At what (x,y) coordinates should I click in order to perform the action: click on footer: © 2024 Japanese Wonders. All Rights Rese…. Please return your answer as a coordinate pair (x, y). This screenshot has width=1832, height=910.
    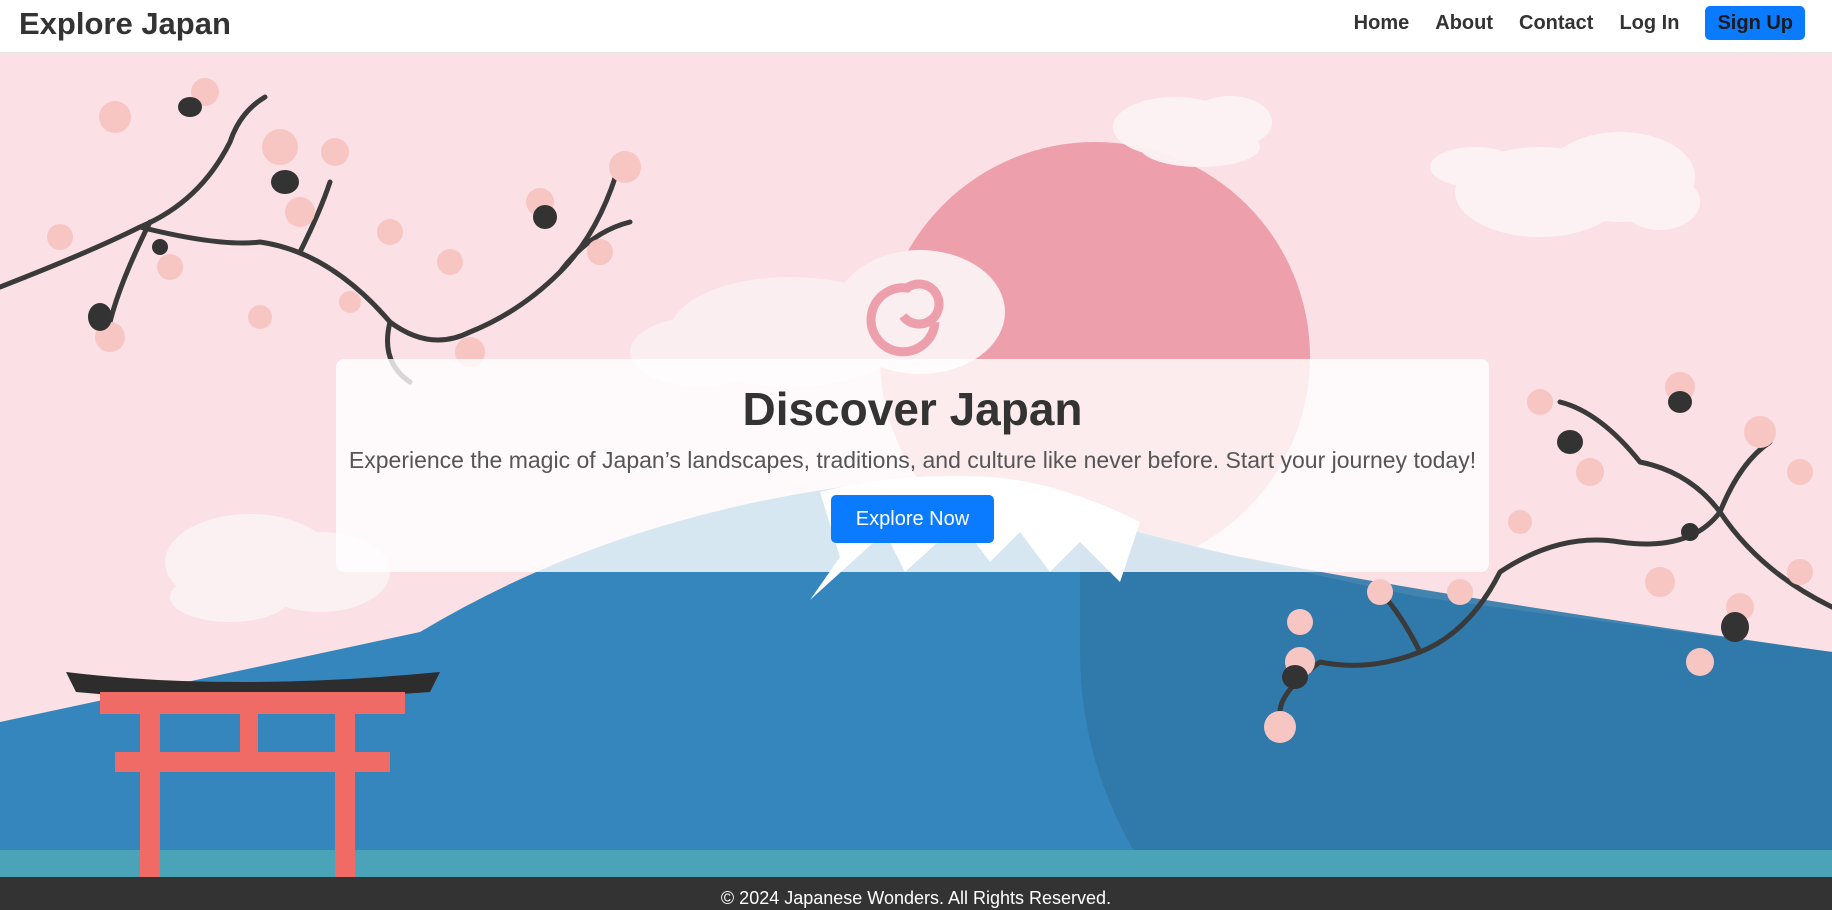
    Looking at the image, I should click on (916, 893).